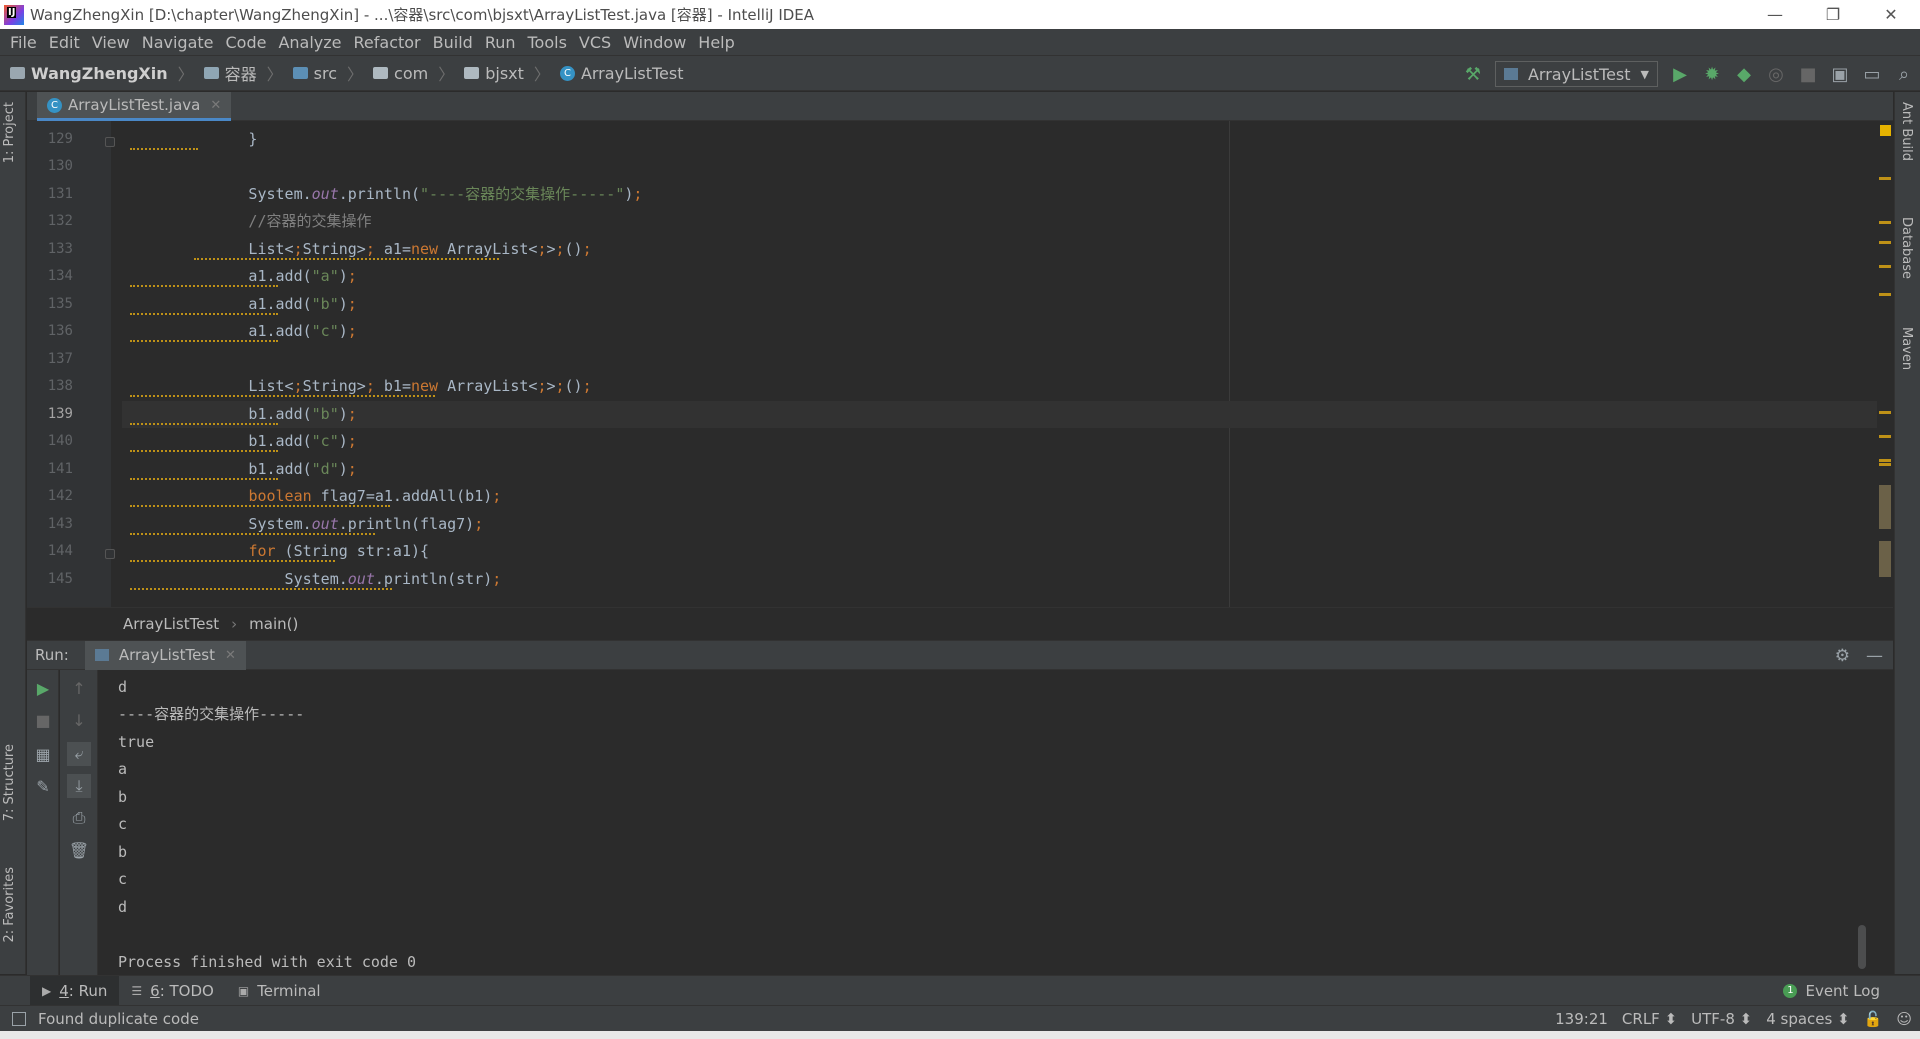 This screenshot has width=1920, height=1039. What do you see at coordinates (79, 720) in the screenshot?
I see `down-arrow-icon: ↓` at bounding box center [79, 720].